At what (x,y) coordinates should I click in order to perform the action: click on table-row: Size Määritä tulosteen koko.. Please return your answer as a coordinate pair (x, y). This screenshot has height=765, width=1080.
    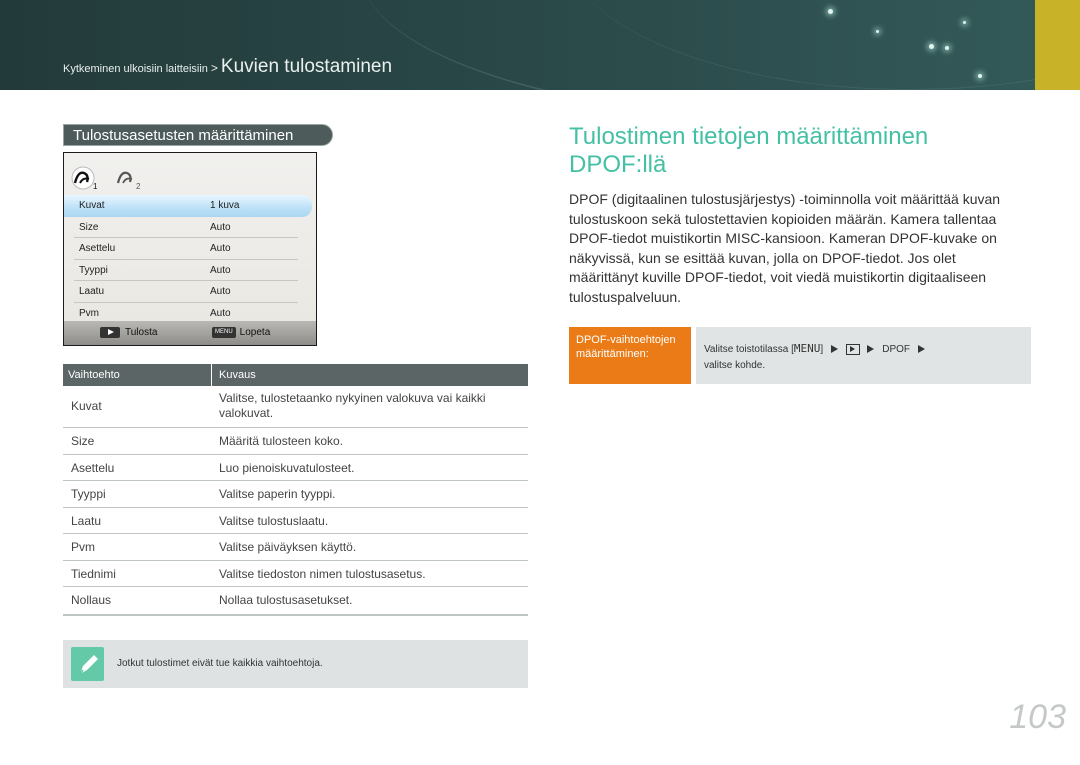
    Looking at the image, I should click on (295, 441).